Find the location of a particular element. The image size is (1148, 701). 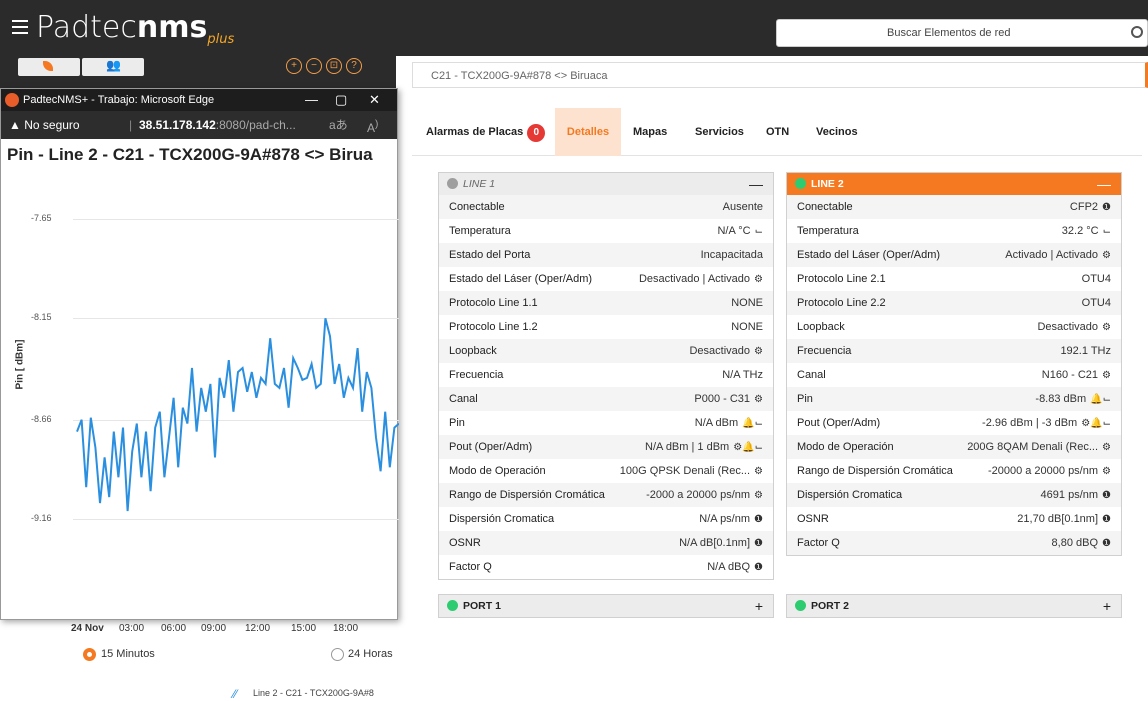

menu-icon is located at coordinates (20, 27).